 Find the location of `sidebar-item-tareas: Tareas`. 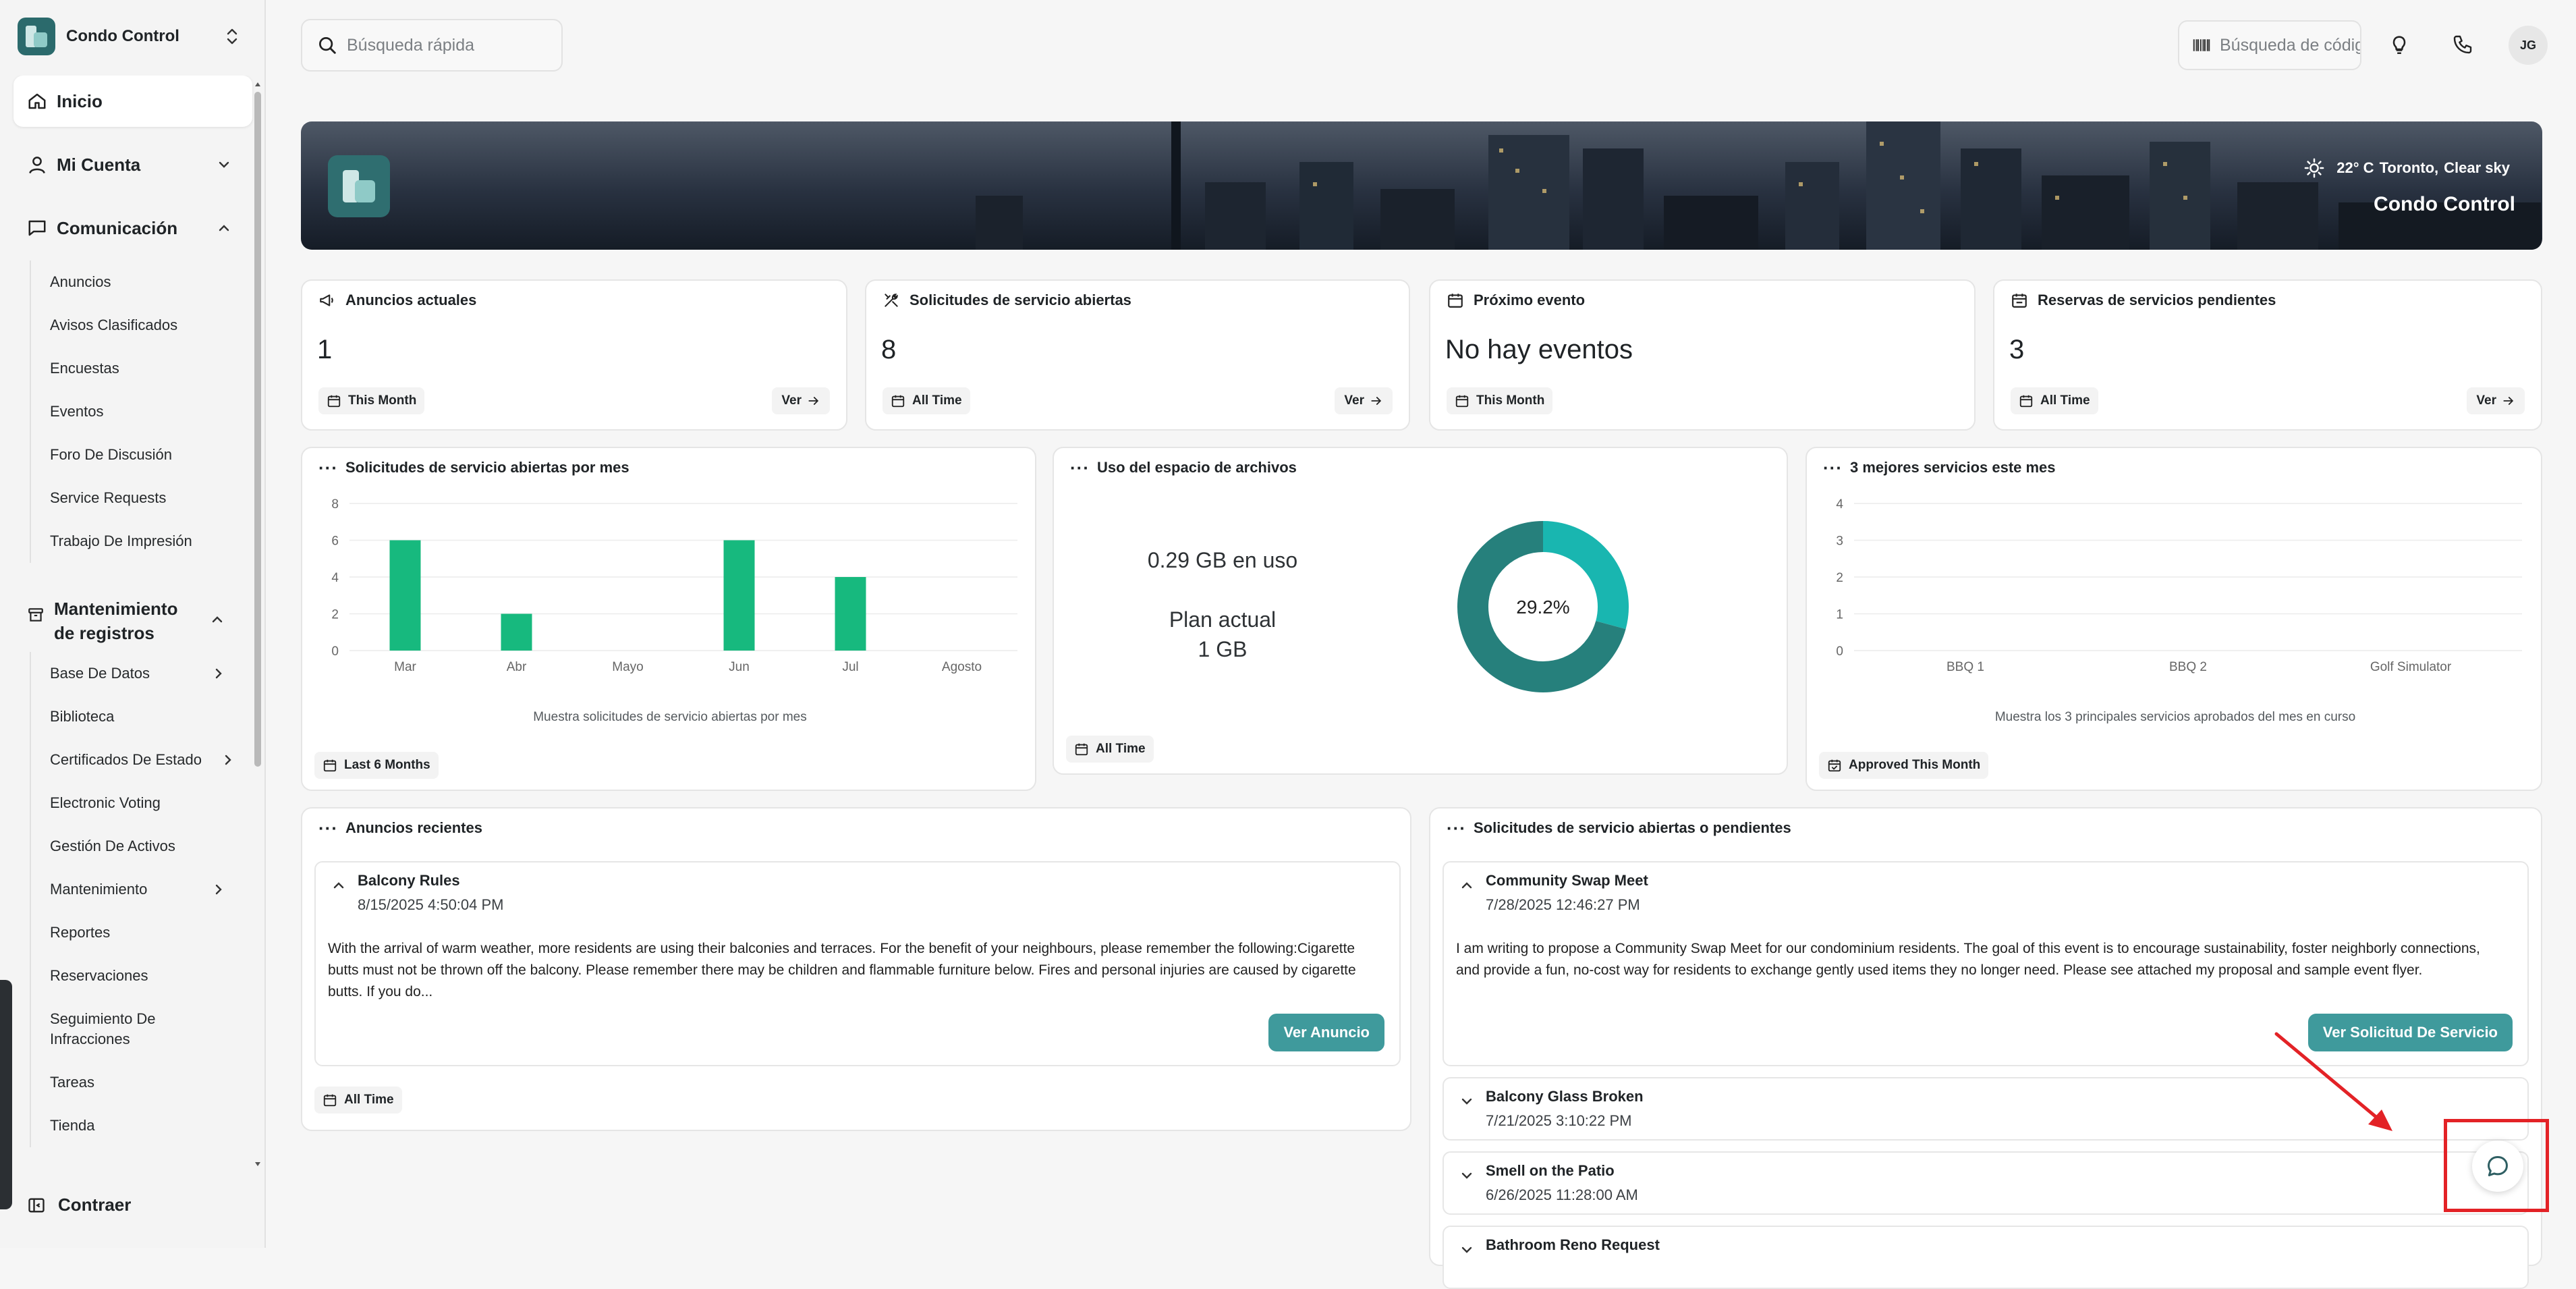

sidebar-item-tareas: Tareas is located at coordinates (158, 1082).